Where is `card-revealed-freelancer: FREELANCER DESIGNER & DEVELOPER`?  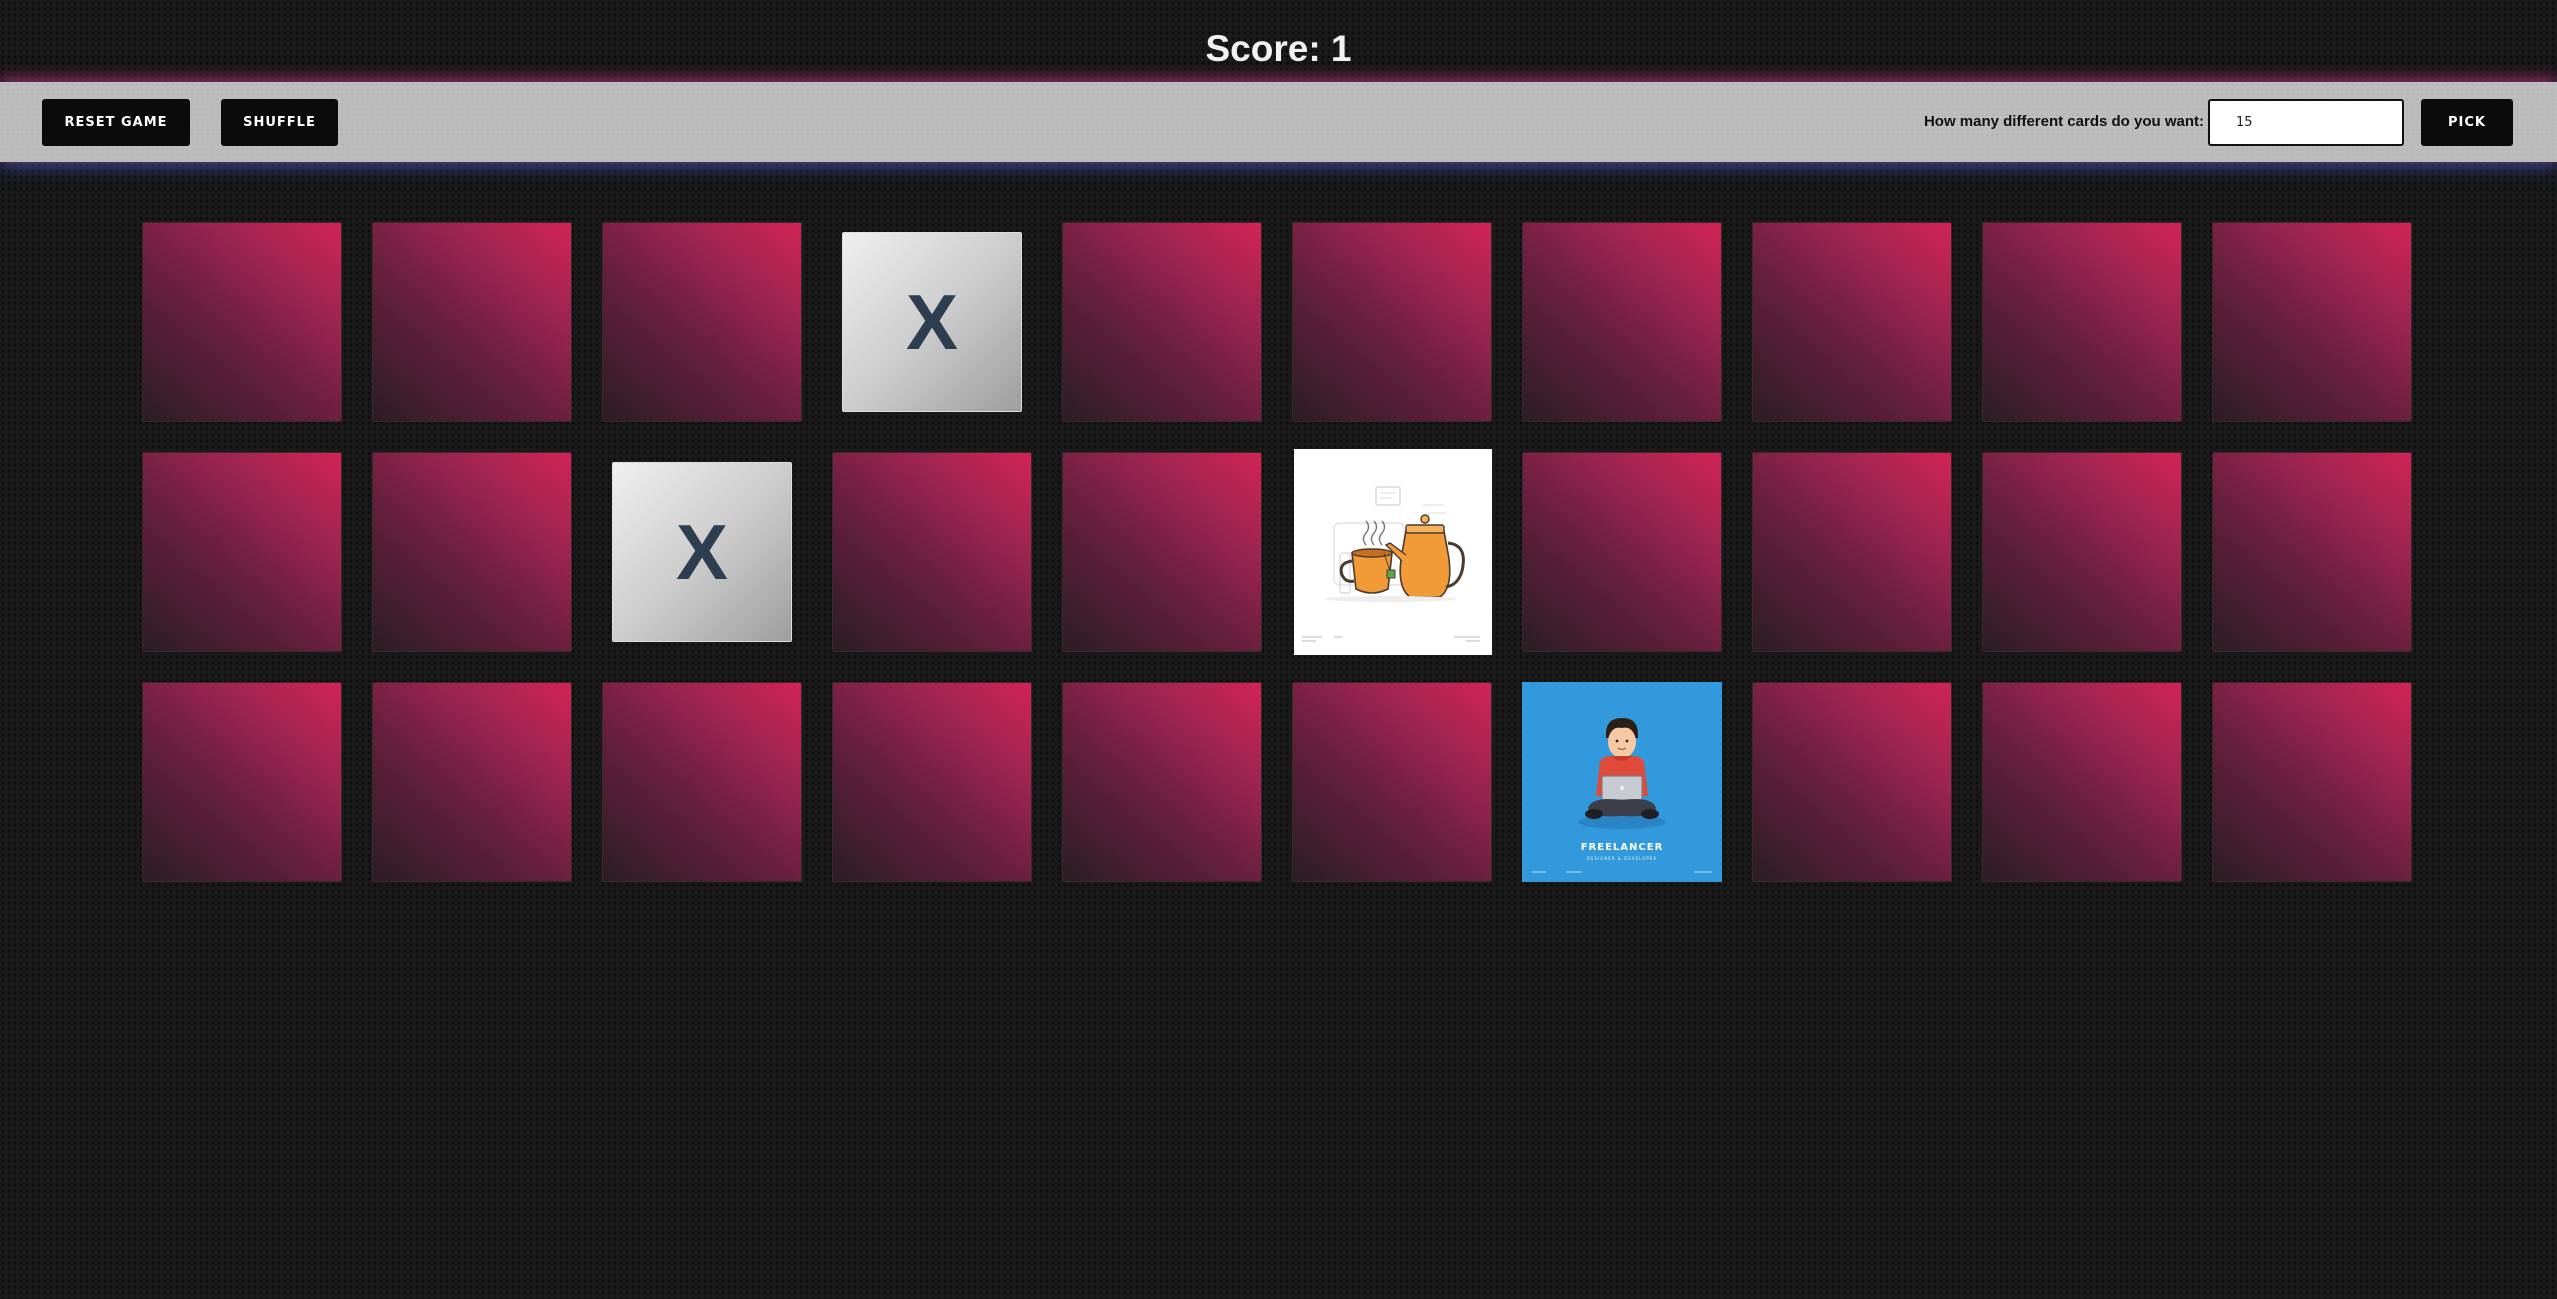 card-revealed-freelancer: FREELANCER DESIGNER & DEVELOPER is located at coordinates (1622, 782).